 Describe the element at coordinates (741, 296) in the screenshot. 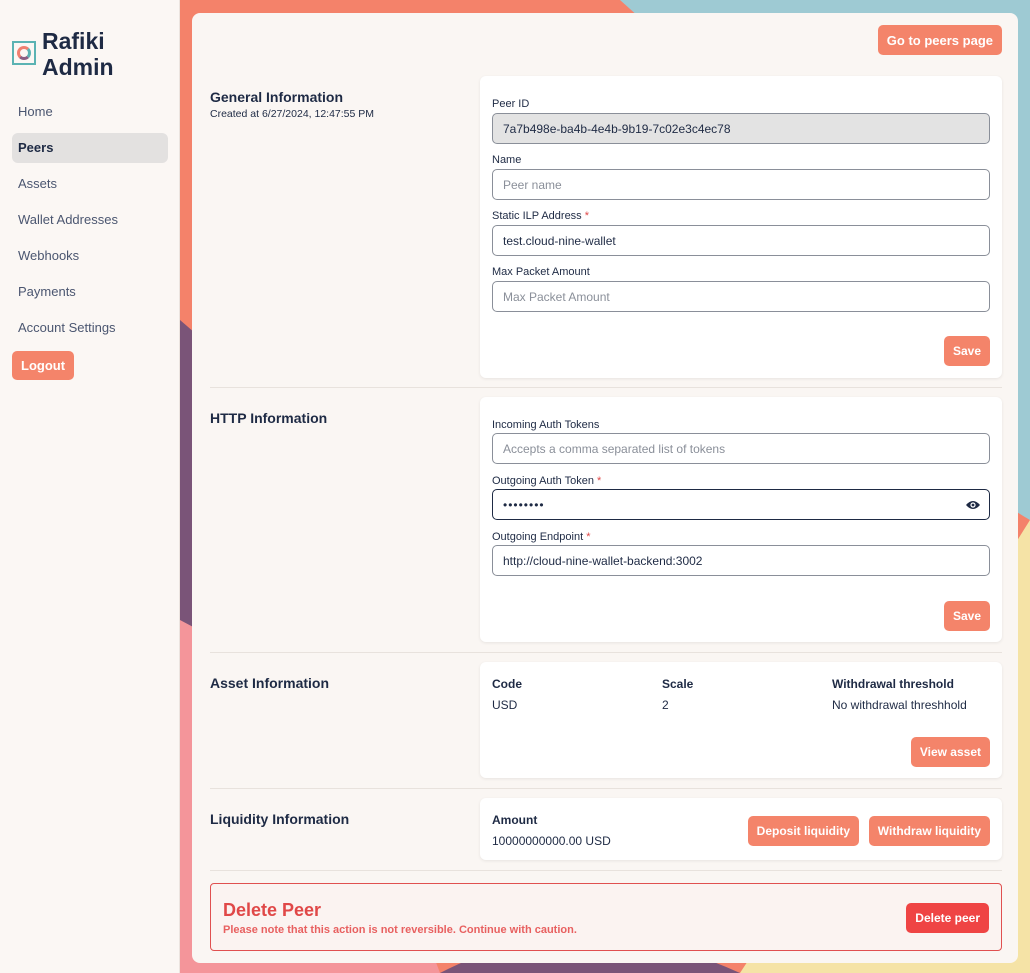

I see `max-packet-input` at that location.